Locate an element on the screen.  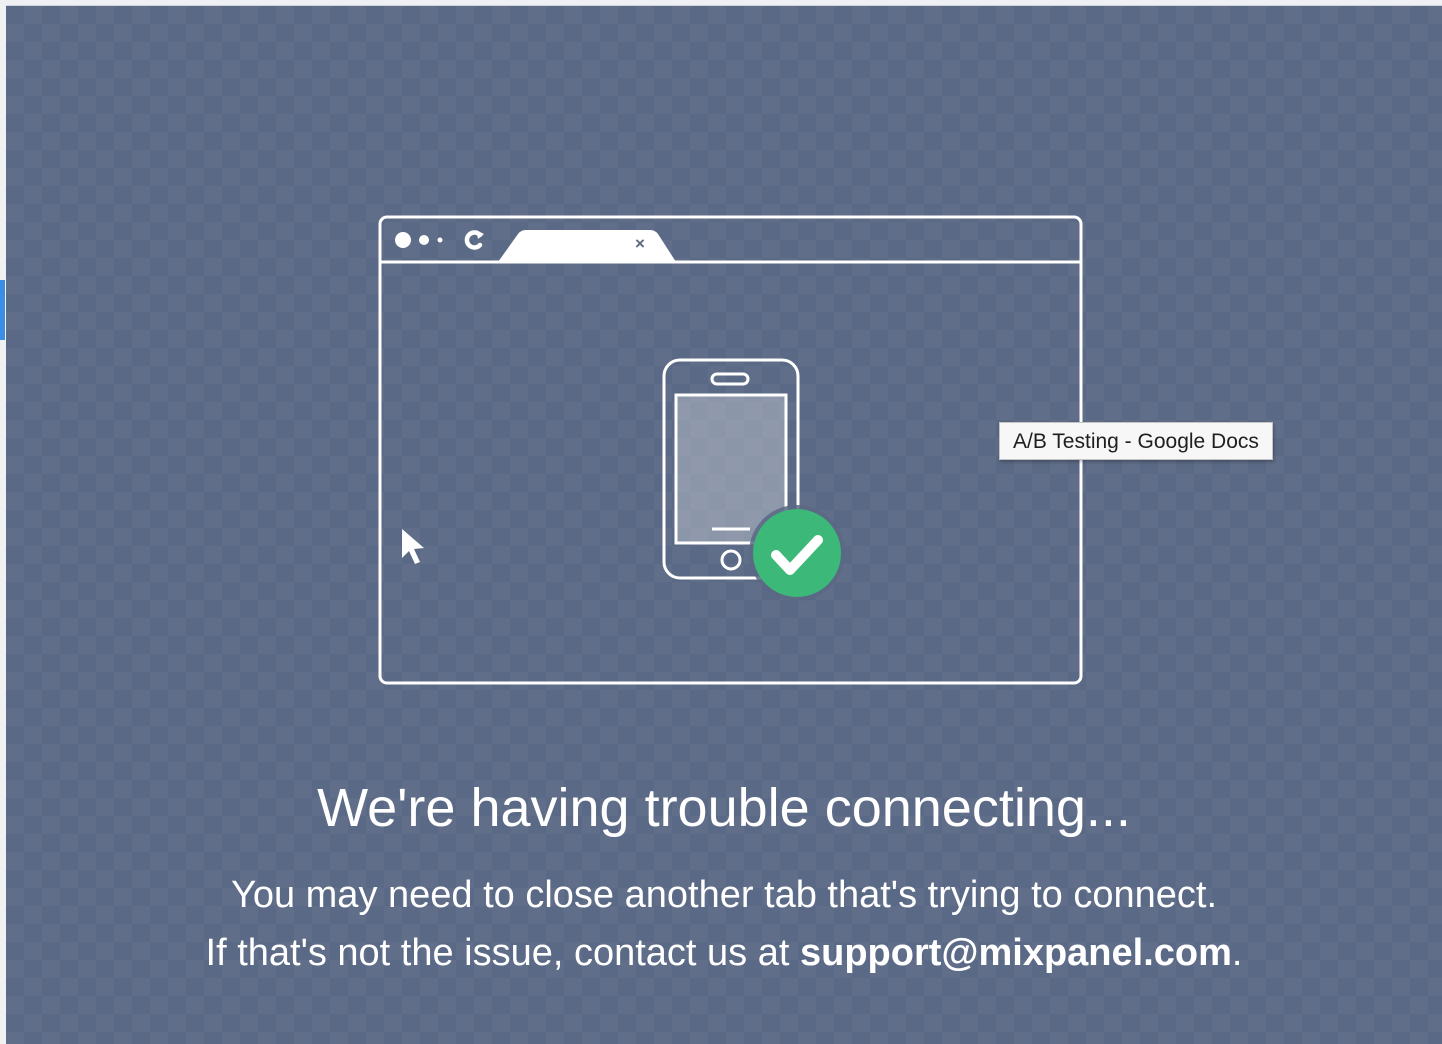
selection-marker is located at coordinates (2, 310).